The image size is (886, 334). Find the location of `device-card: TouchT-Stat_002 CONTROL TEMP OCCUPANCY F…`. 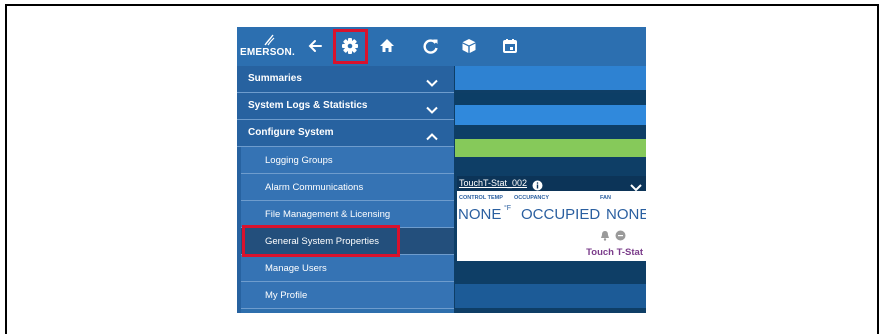

device-card: TouchT-Stat_002 CONTROL TEMP OCCUPANCY F… is located at coordinates (551, 218).